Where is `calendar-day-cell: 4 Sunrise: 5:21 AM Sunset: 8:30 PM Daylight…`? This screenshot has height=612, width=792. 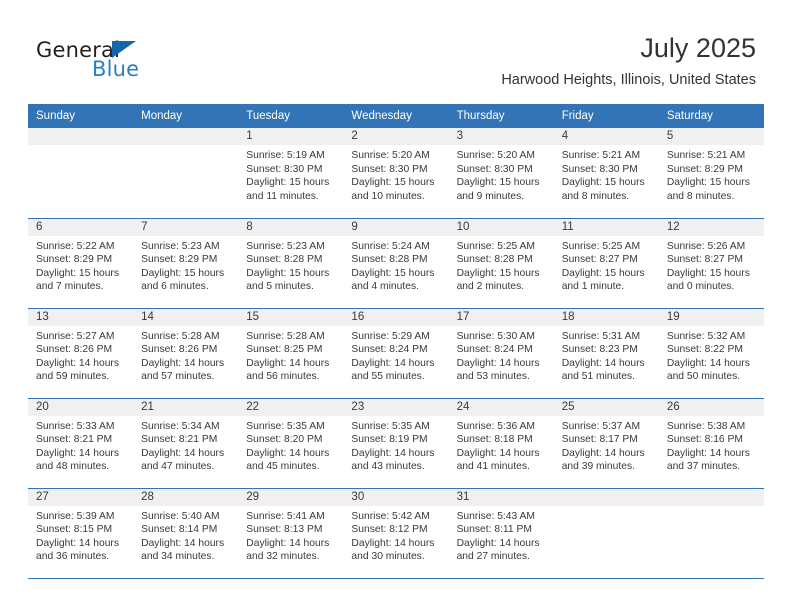 calendar-day-cell: 4 Sunrise: 5:21 AM Sunset: 8:30 PM Daylight… is located at coordinates (606, 173).